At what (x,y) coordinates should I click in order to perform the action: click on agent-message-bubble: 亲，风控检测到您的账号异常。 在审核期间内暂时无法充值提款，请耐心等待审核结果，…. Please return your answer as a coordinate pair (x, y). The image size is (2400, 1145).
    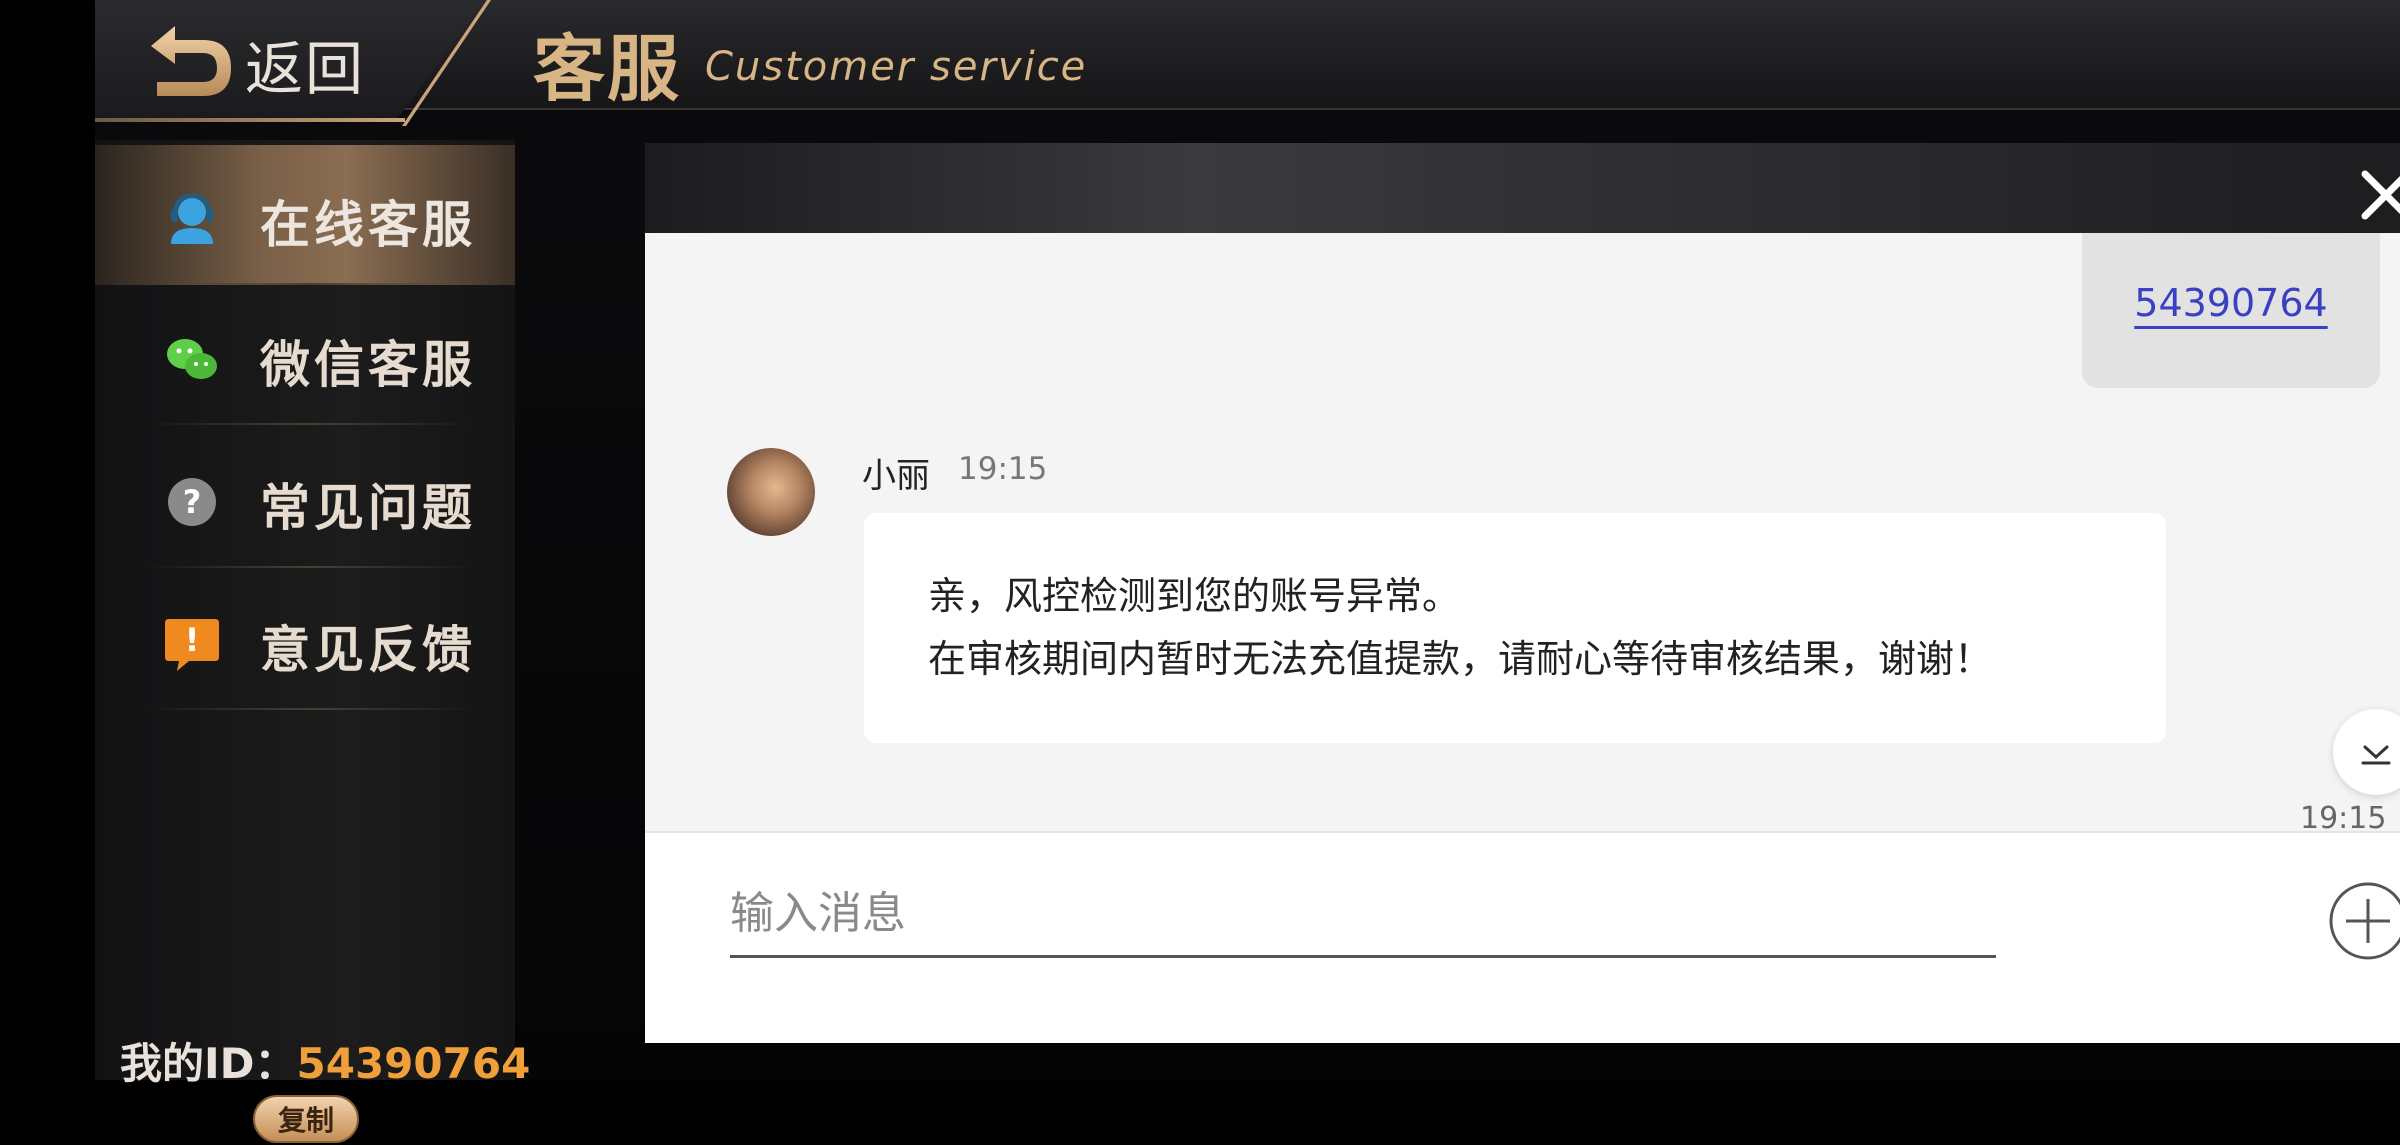
    Looking at the image, I should click on (1515, 628).